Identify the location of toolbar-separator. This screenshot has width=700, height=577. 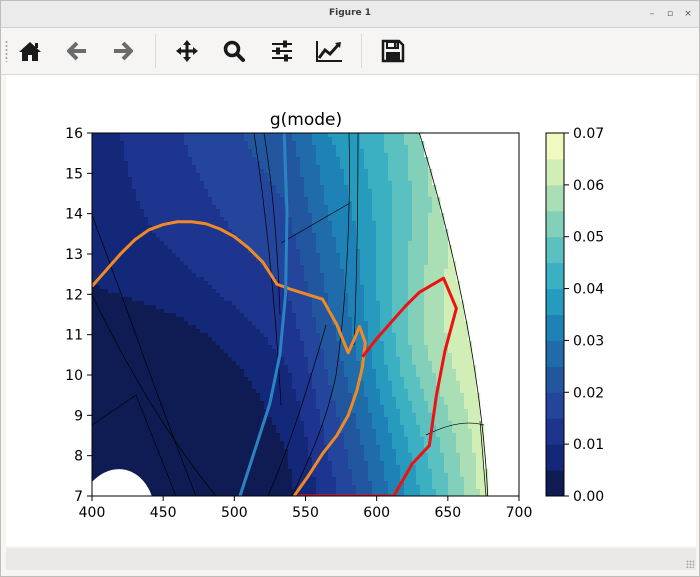
(361, 51).